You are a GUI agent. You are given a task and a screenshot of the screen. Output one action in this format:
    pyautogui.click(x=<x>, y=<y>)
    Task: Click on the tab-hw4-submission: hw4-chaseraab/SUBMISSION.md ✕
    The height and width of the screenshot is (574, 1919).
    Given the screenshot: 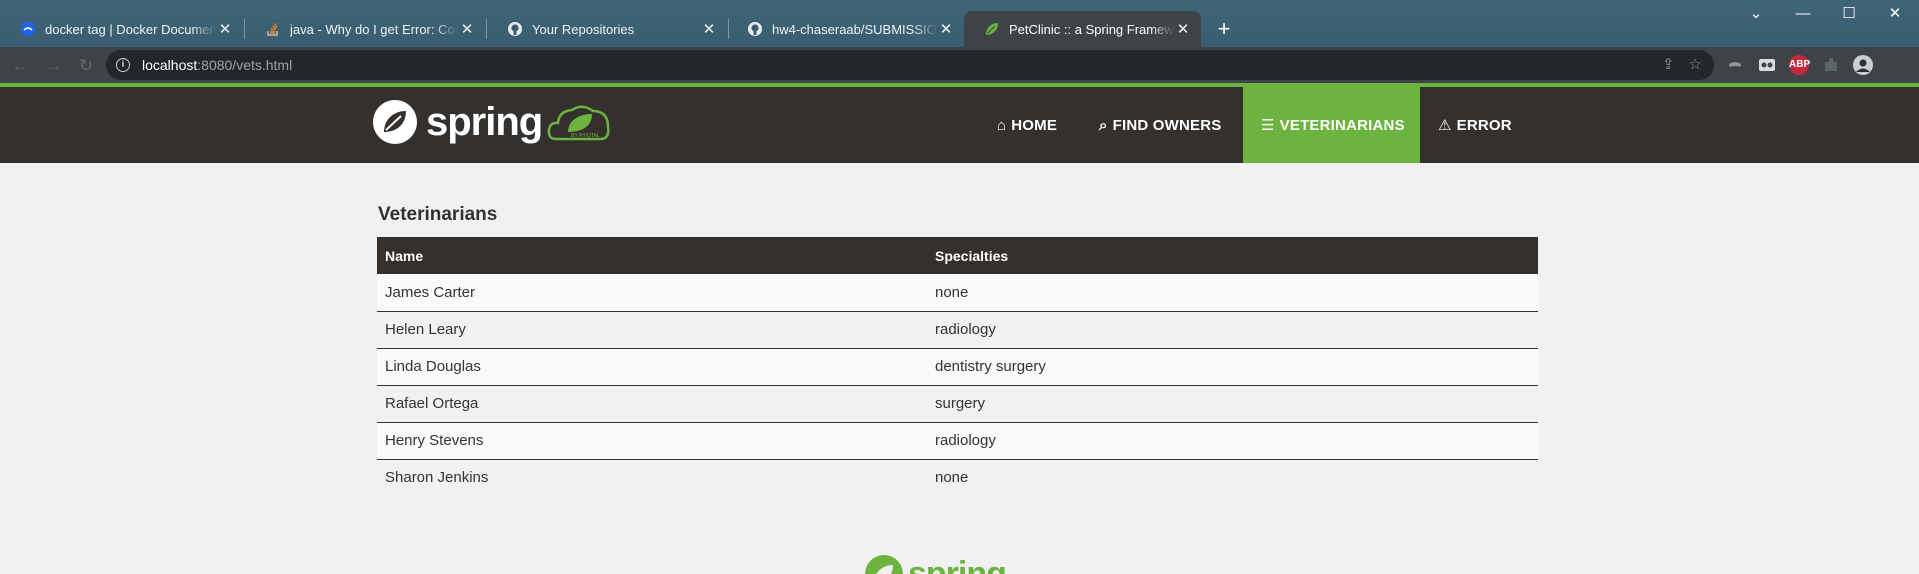 What is the action you would take?
    pyautogui.click(x=845, y=29)
    